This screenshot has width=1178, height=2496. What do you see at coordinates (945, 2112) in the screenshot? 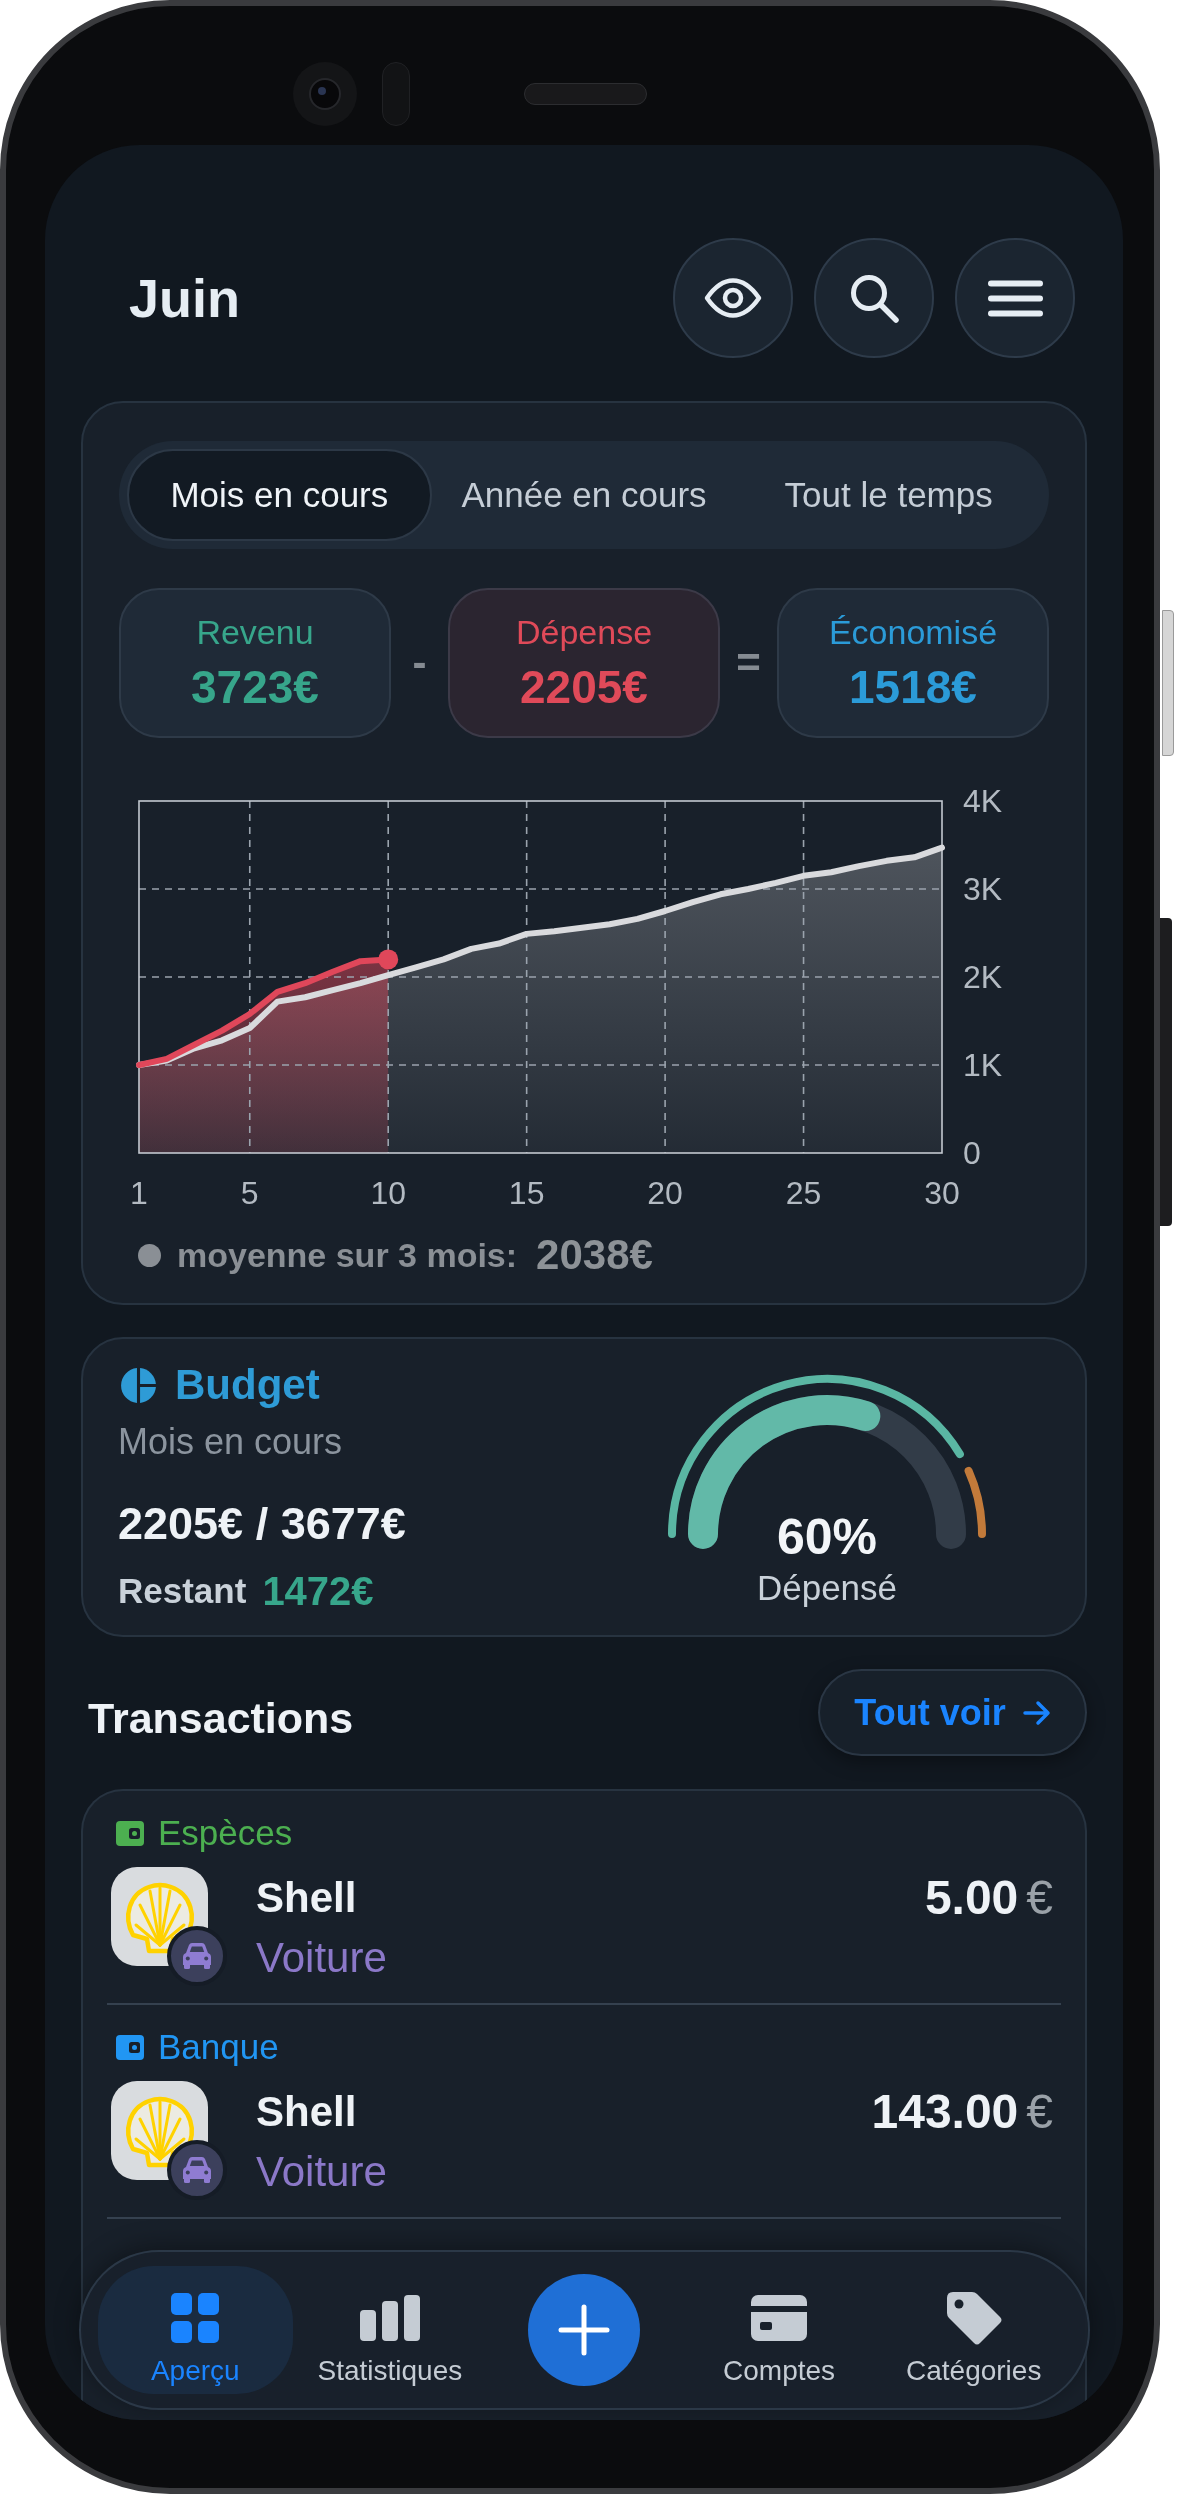
I see `amount-value: 143.00` at bounding box center [945, 2112].